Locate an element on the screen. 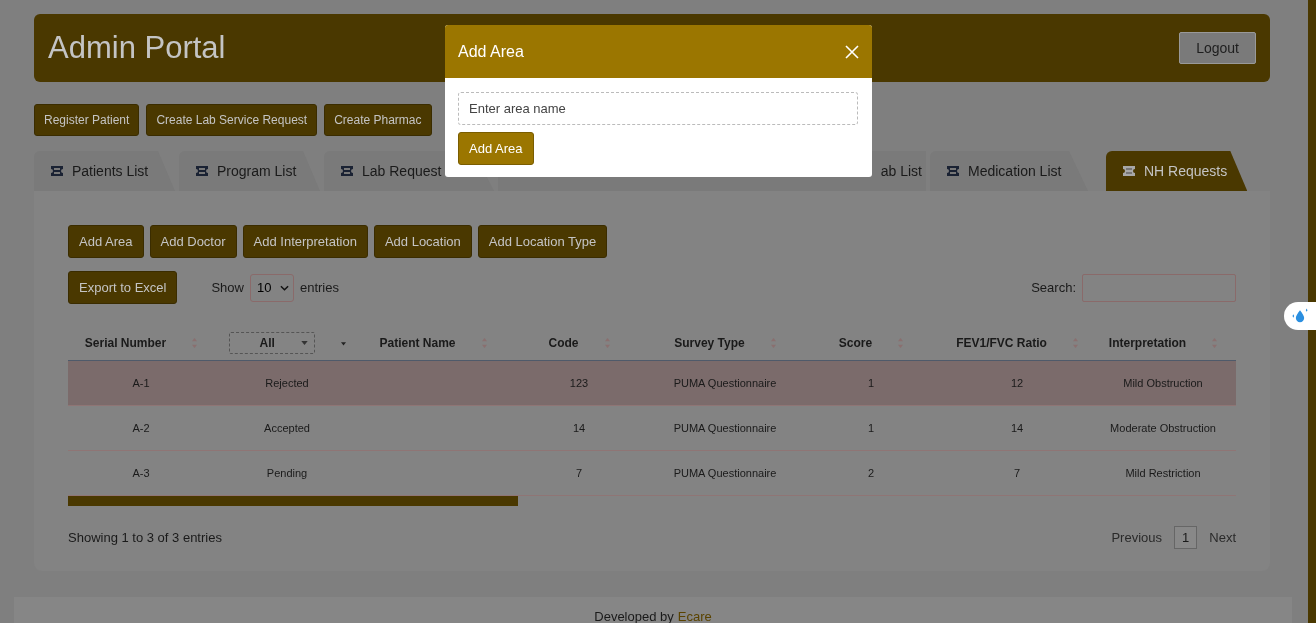  chevron-icon is located at coordinates (284, 287).